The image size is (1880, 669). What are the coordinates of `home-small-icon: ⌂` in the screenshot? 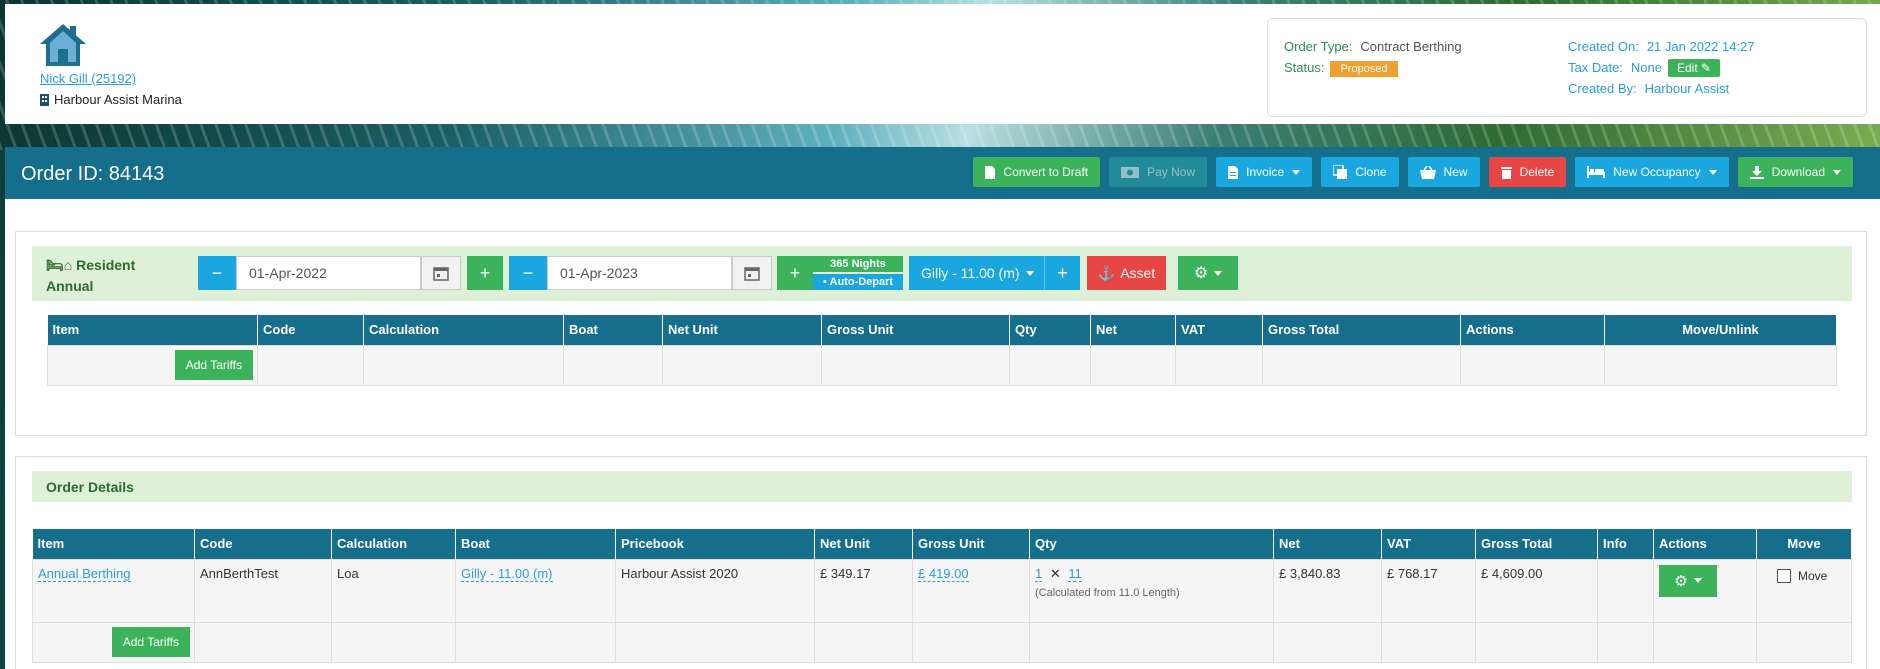 It's located at (68, 265).